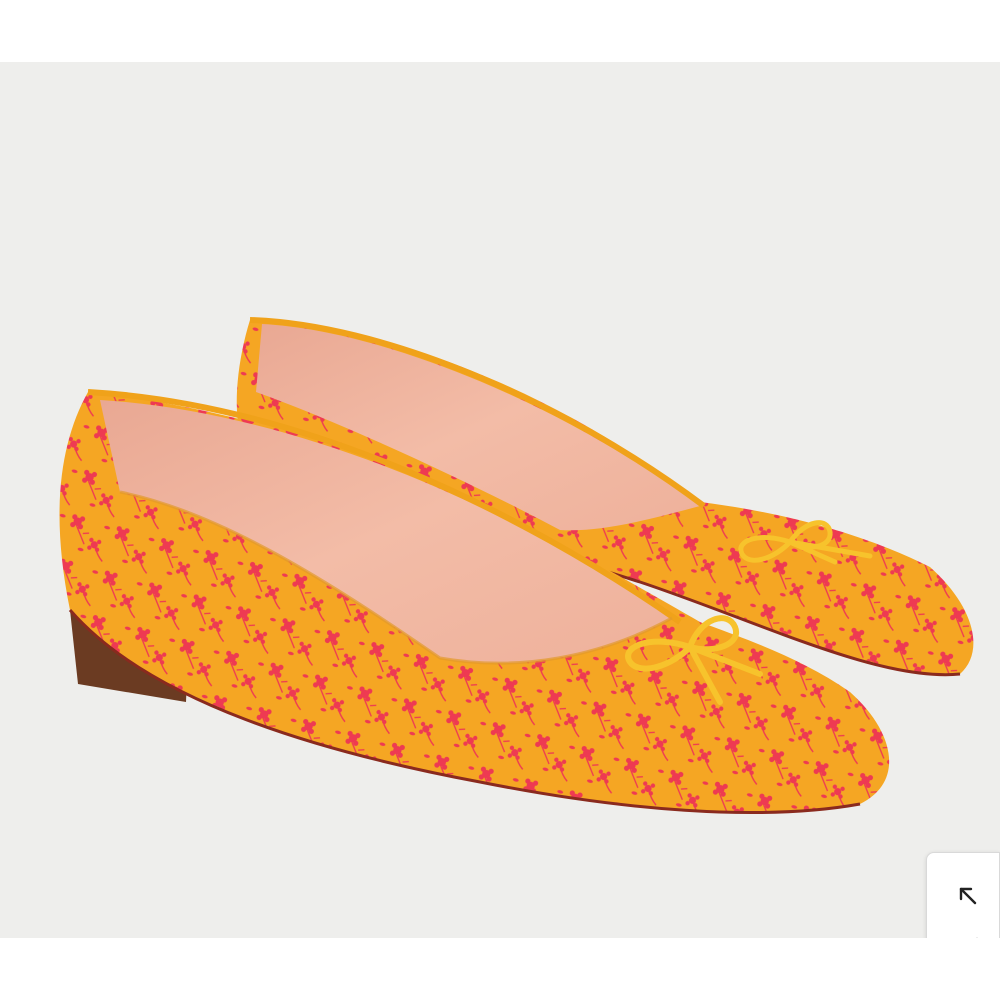 This screenshot has width=1000, height=1000. I want to click on expand-image-button, so click(963, 895).